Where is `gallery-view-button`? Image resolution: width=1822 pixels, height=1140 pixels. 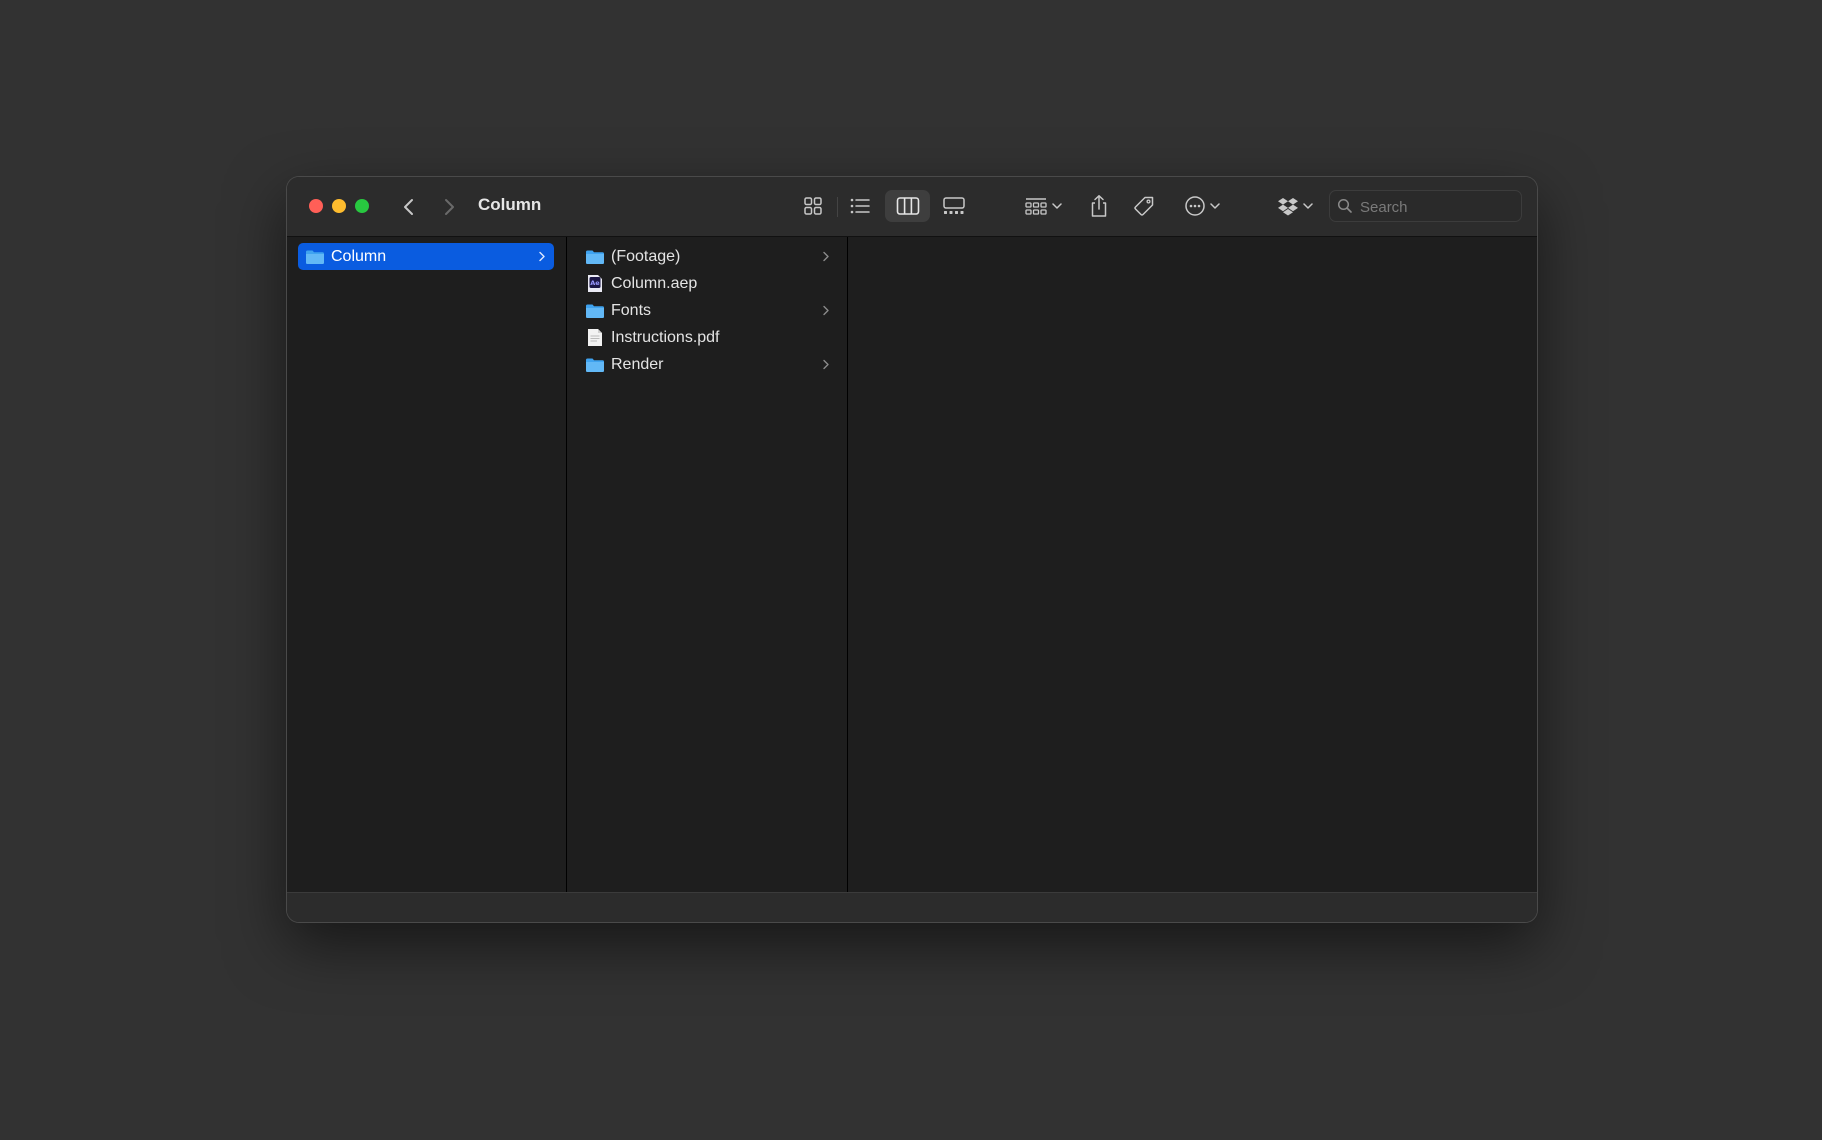 gallery-view-button is located at coordinates (954, 206).